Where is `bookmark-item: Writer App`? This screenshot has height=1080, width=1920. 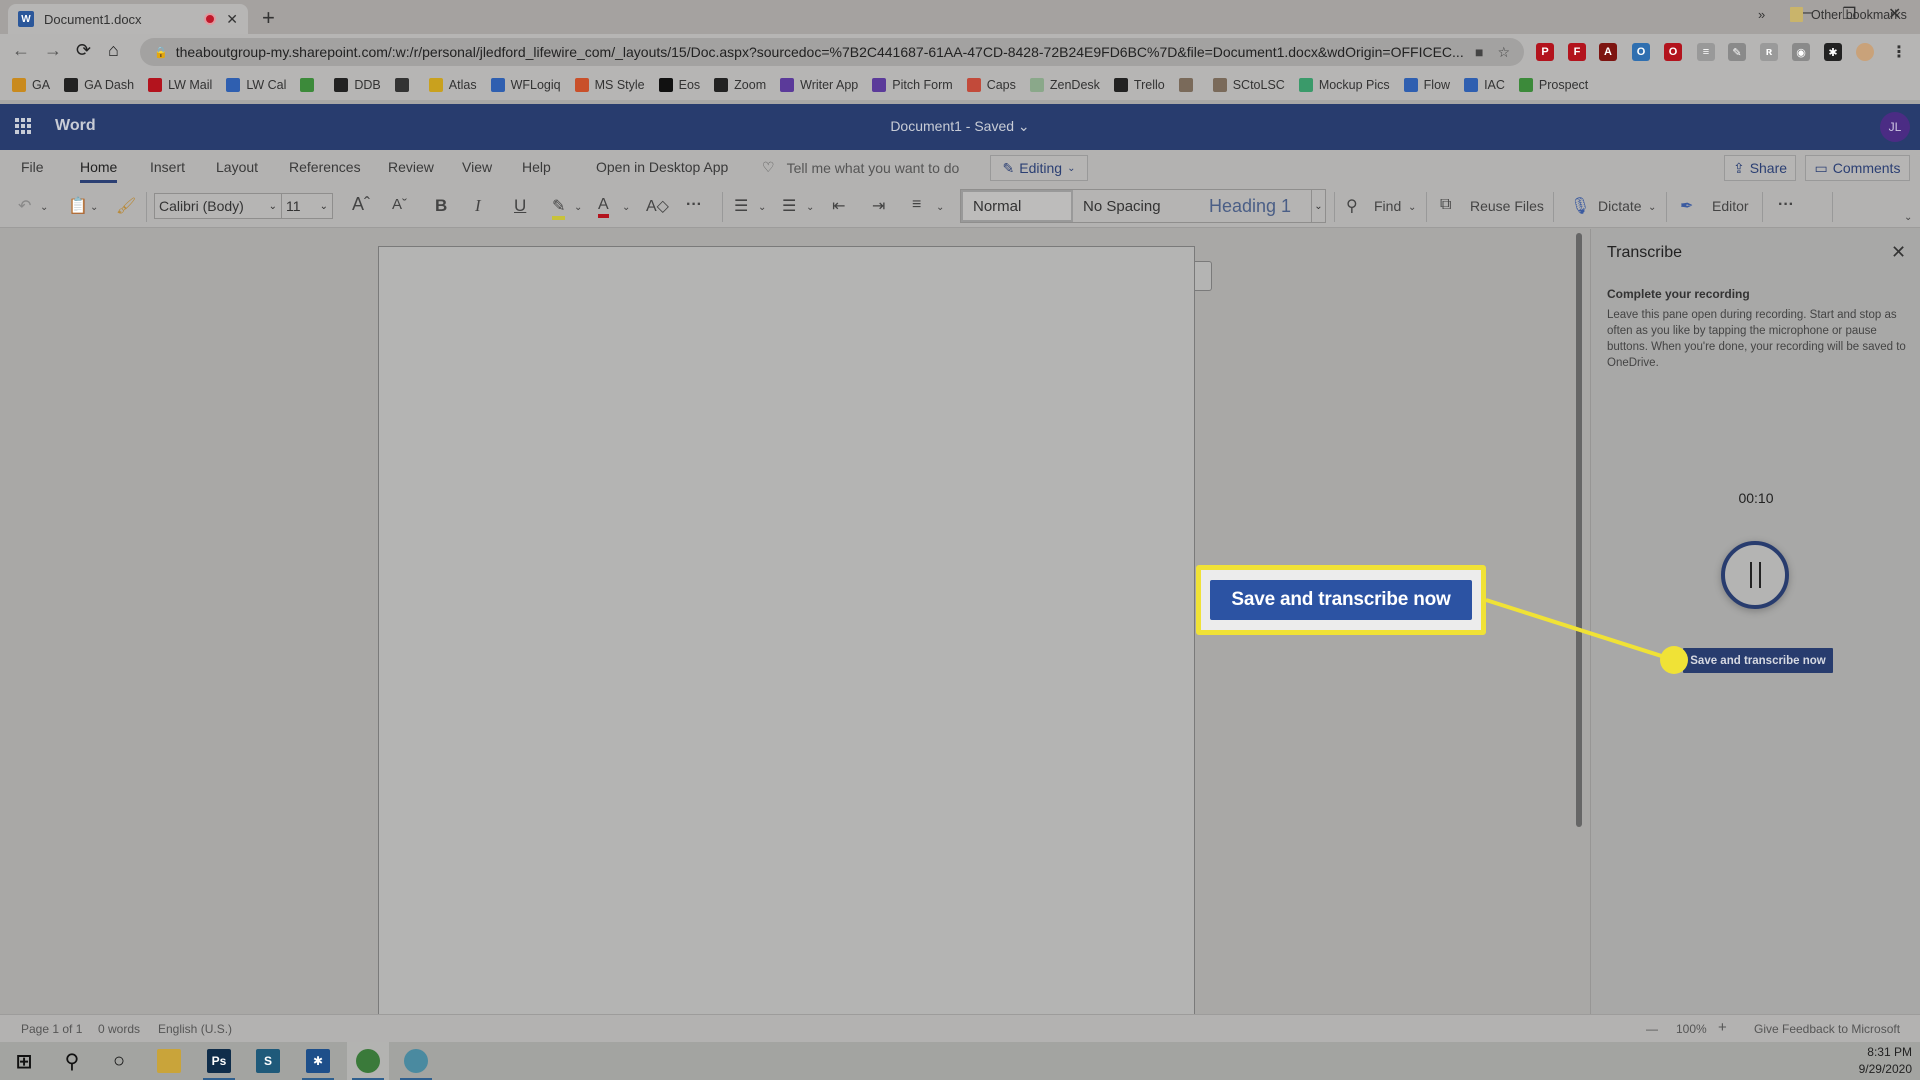
bookmark-item: Writer App is located at coordinates (819, 85).